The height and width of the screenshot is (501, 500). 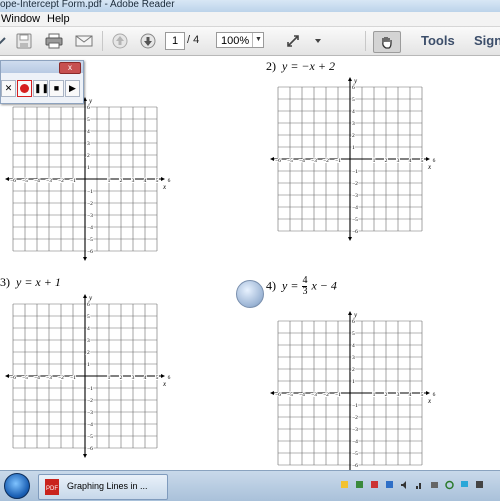 I want to click on magnifier-icon, so click(x=250, y=294).